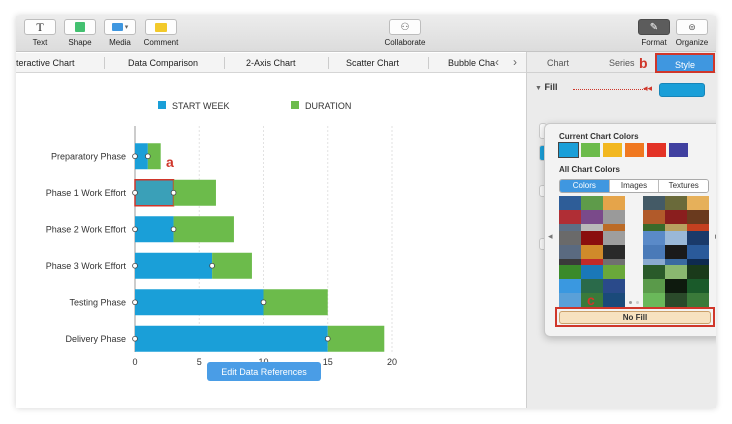  What do you see at coordinates (405, 33) in the screenshot?
I see `collaborate-button: ⚇ Collaborate` at bounding box center [405, 33].